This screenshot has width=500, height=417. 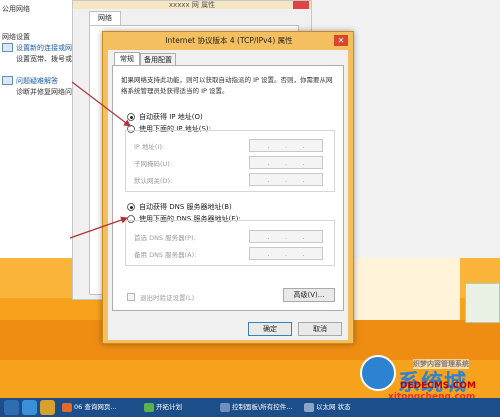 I want to click on dns-auto-option: 自动获得 DNS 服务器地址(B), so click(x=179, y=207).